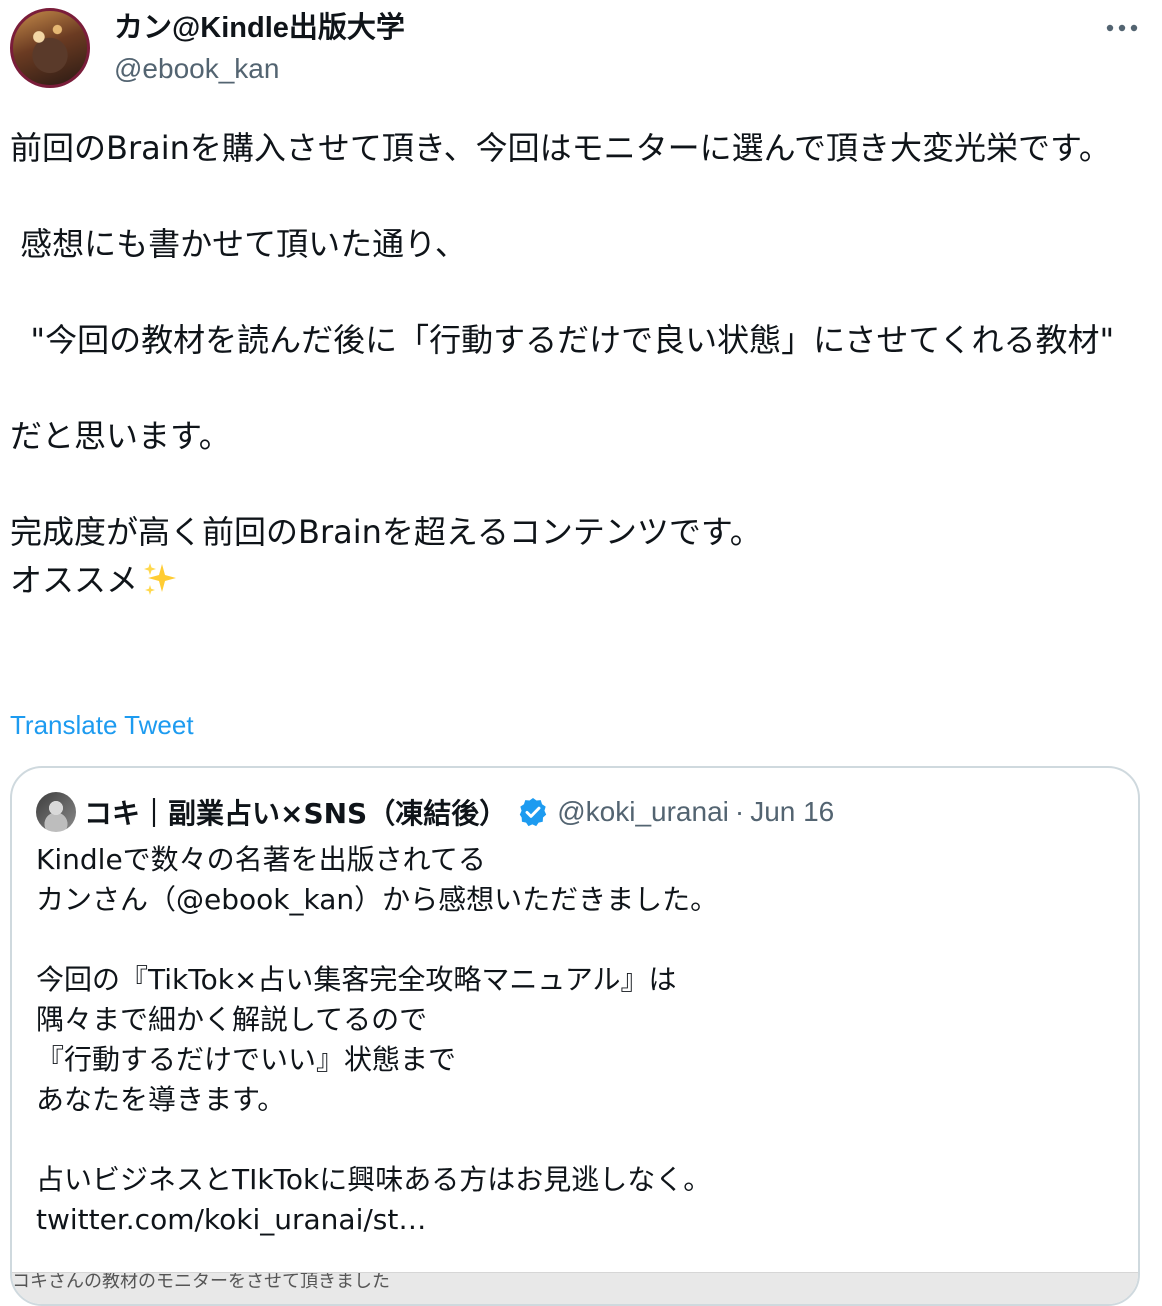  Describe the element at coordinates (575, 583) in the screenshot. I see `tweet-paragraph-last: オススメ` at that location.